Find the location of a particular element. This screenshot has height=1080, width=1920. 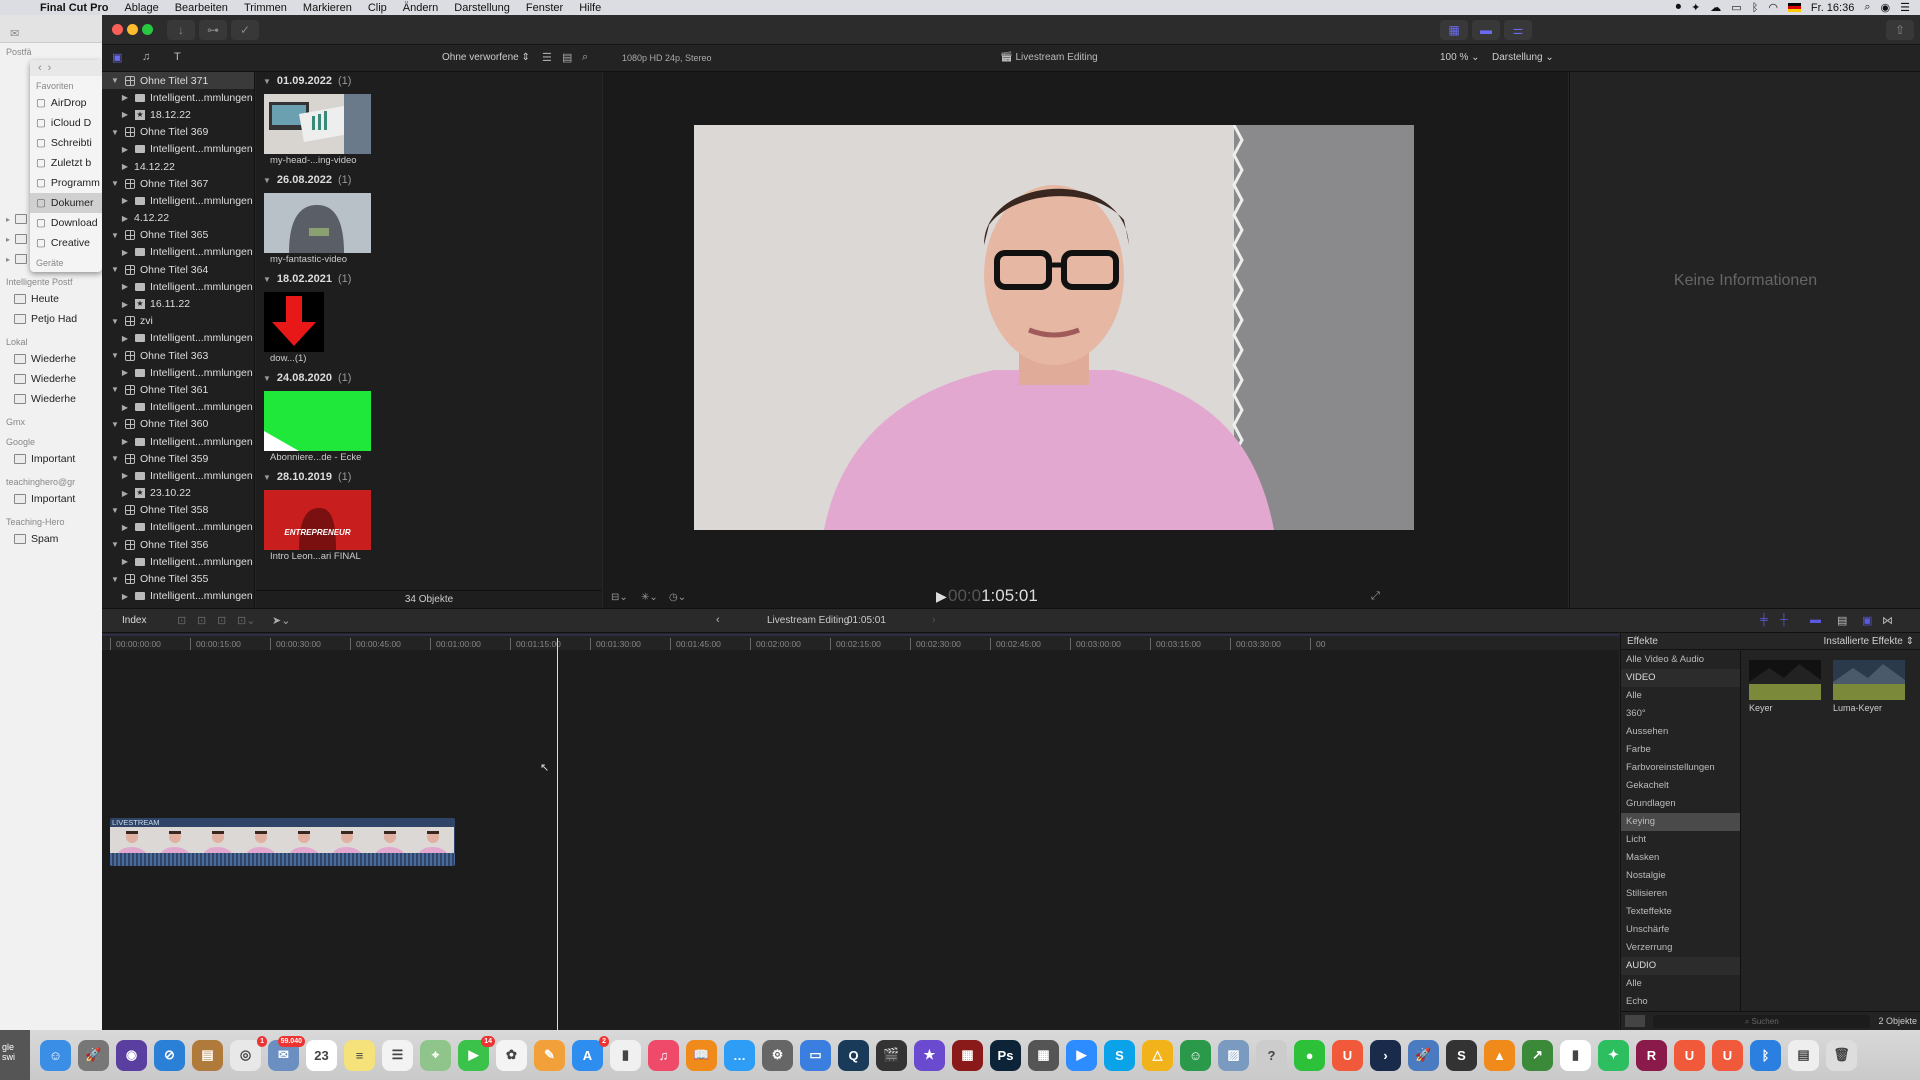

dock-numbers-icon: ▮ is located at coordinates (625, 1055).